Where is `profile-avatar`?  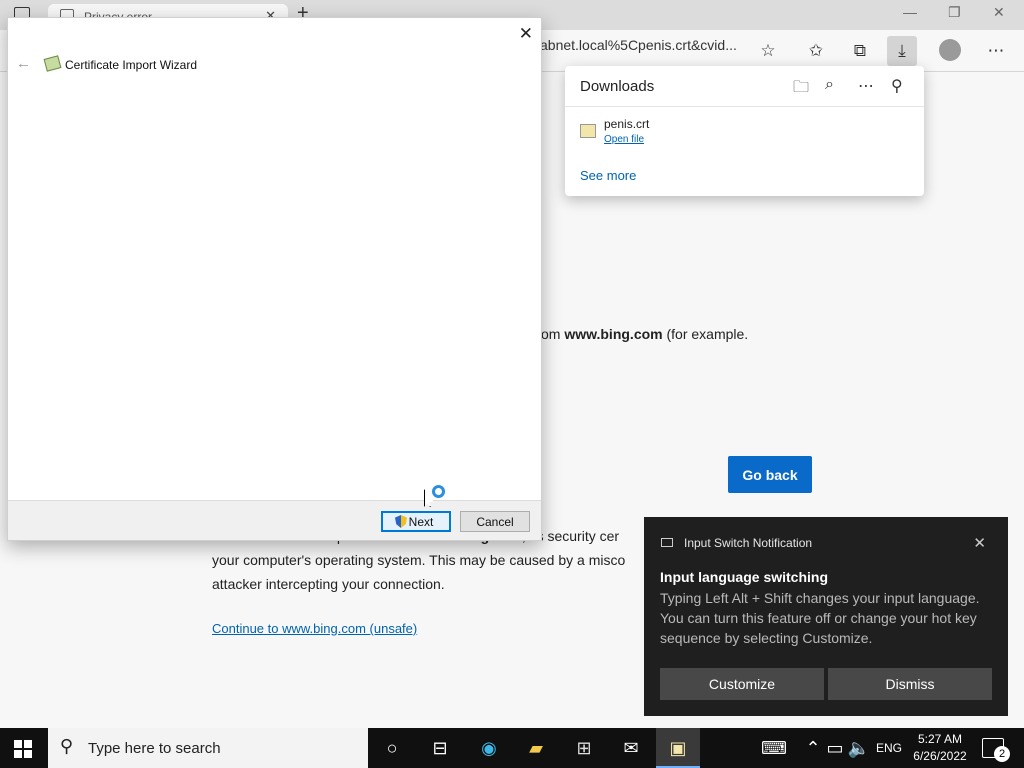
profile-avatar is located at coordinates (950, 50).